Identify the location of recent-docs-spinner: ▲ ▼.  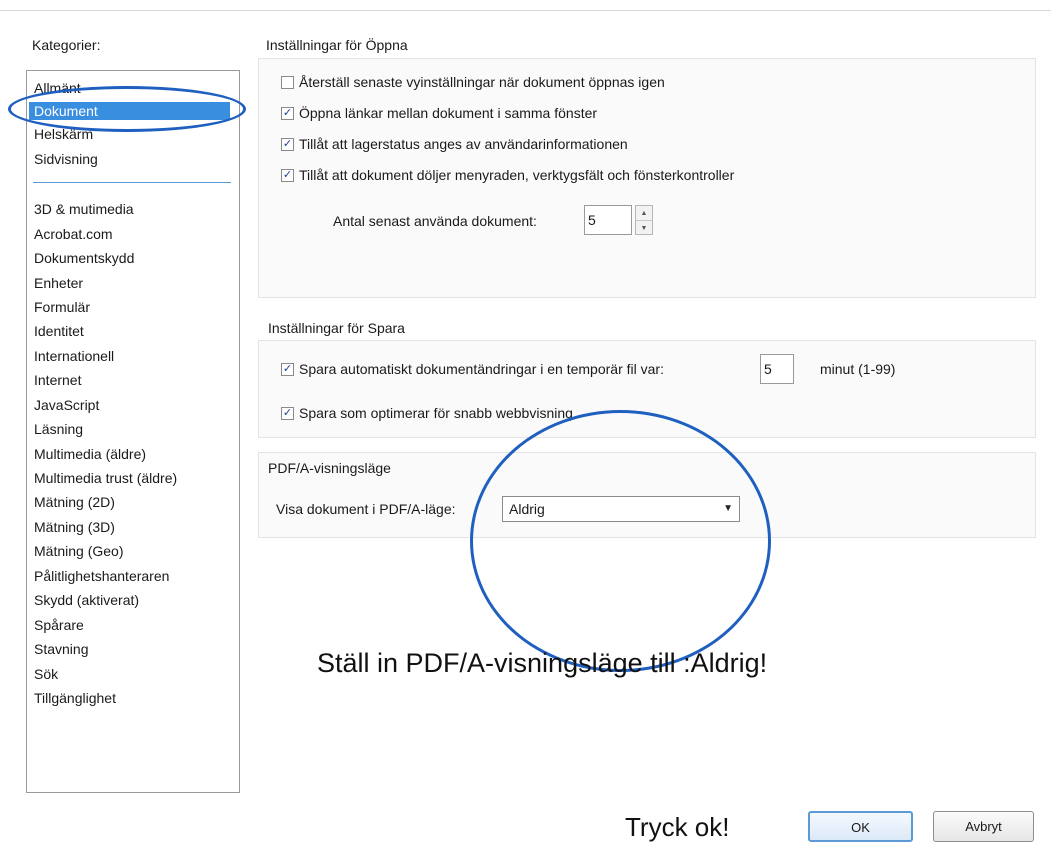
(644, 220).